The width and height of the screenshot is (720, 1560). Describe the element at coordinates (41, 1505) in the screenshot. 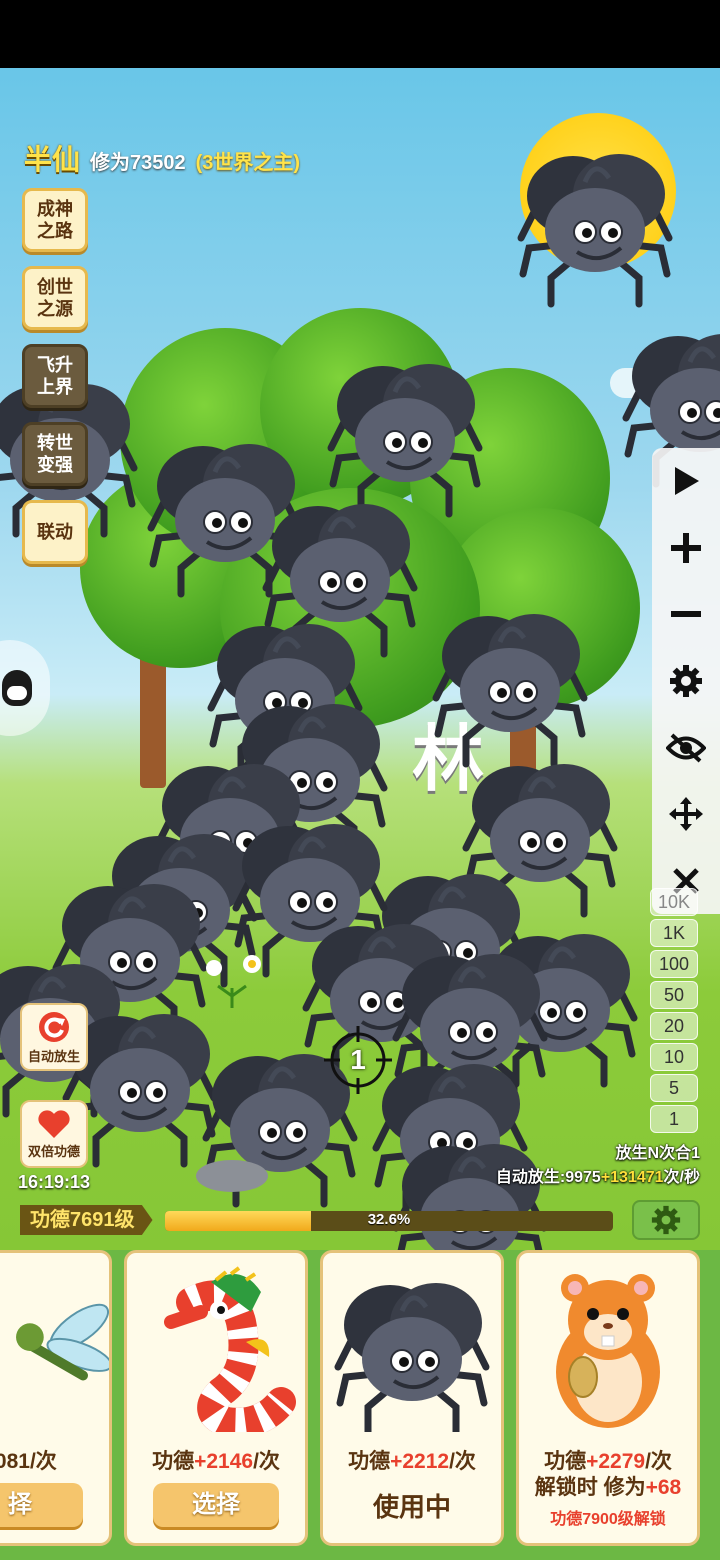

I see `select-button: 择` at that location.